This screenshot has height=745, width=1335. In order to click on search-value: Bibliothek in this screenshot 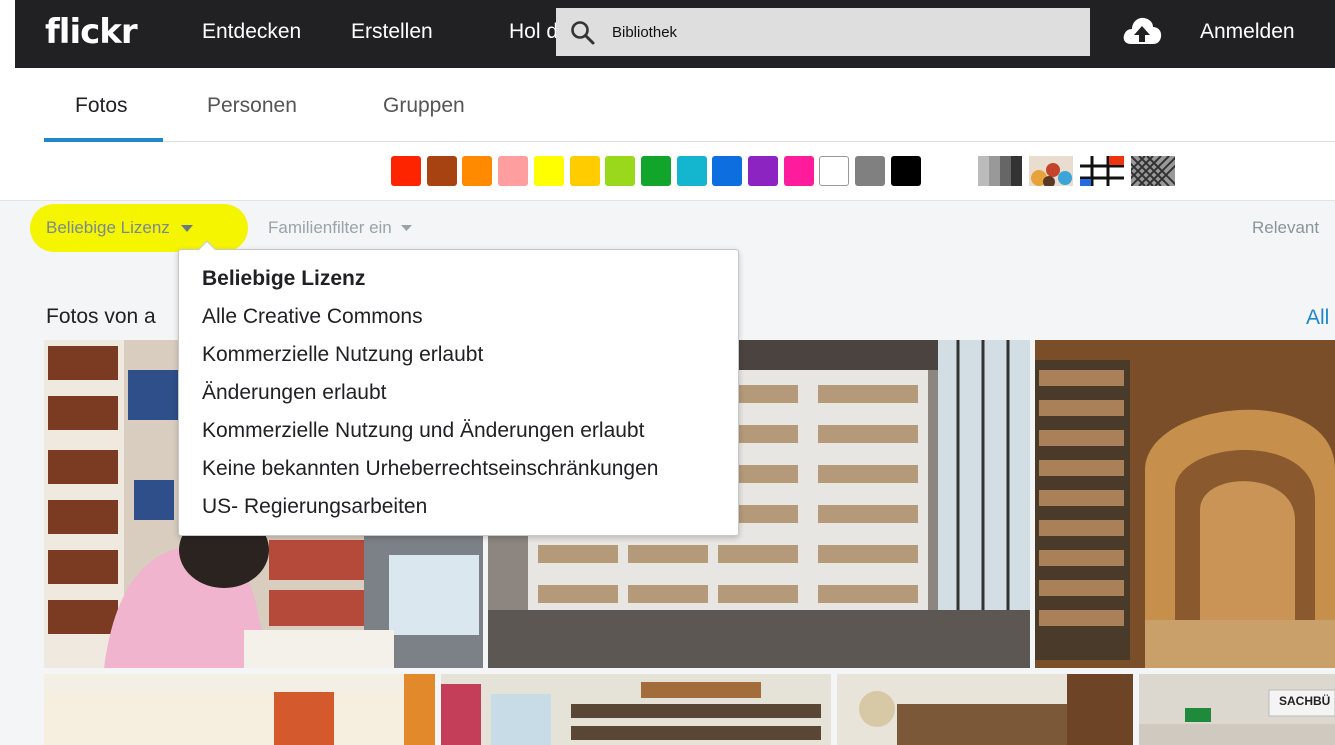, I will do `click(645, 32)`.